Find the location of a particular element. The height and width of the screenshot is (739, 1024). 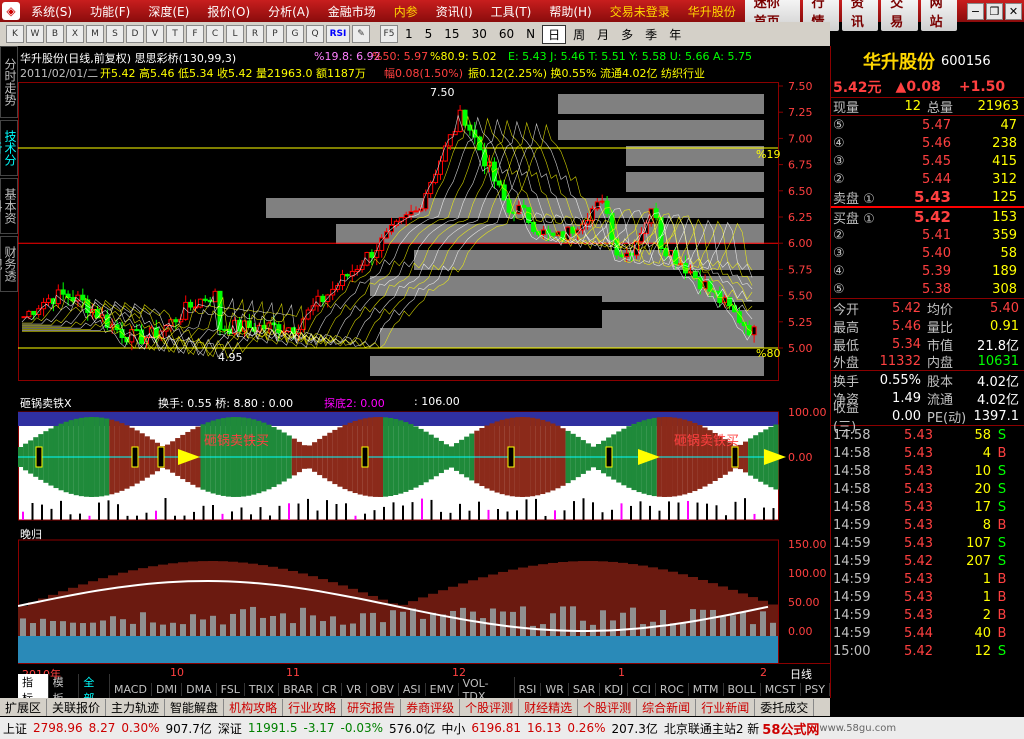

period-30min: 30 is located at coordinates (479, 34).